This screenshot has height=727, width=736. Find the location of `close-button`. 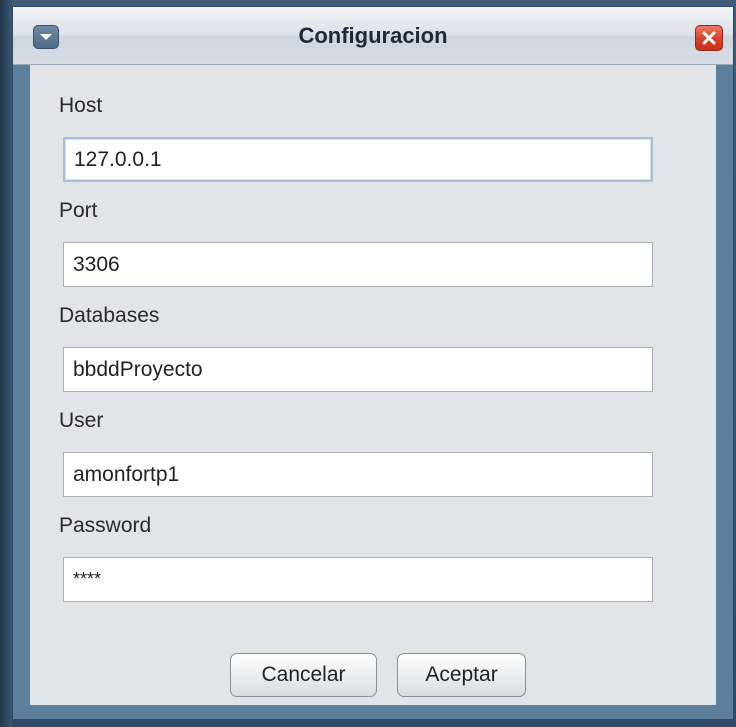

close-button is located at coordinates (709, 38).